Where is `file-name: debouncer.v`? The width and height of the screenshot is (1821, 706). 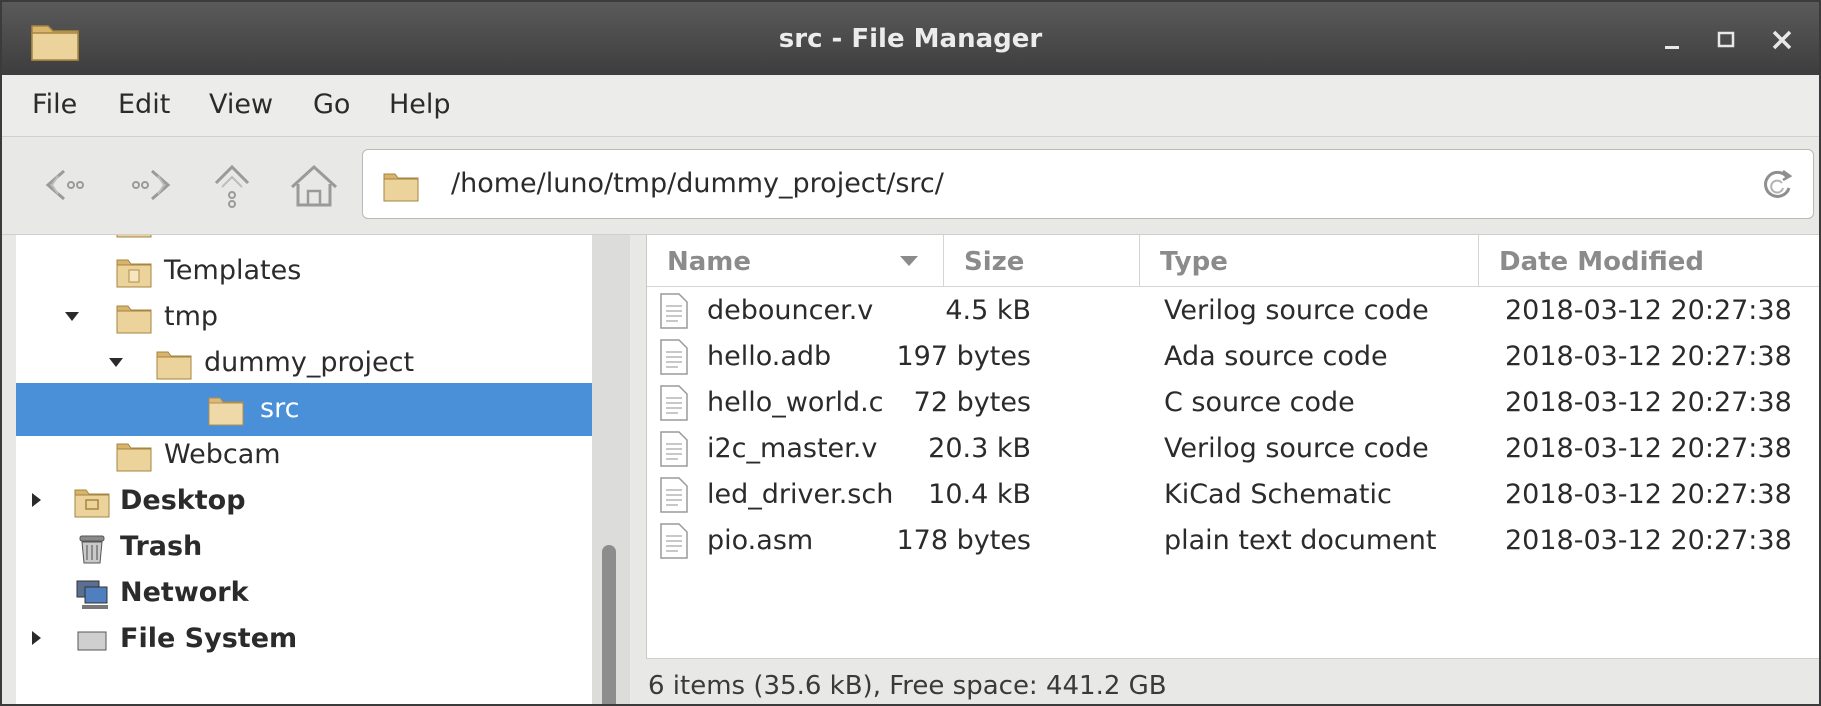
file-name: debouncer.v is located at coordinates (790, 310).